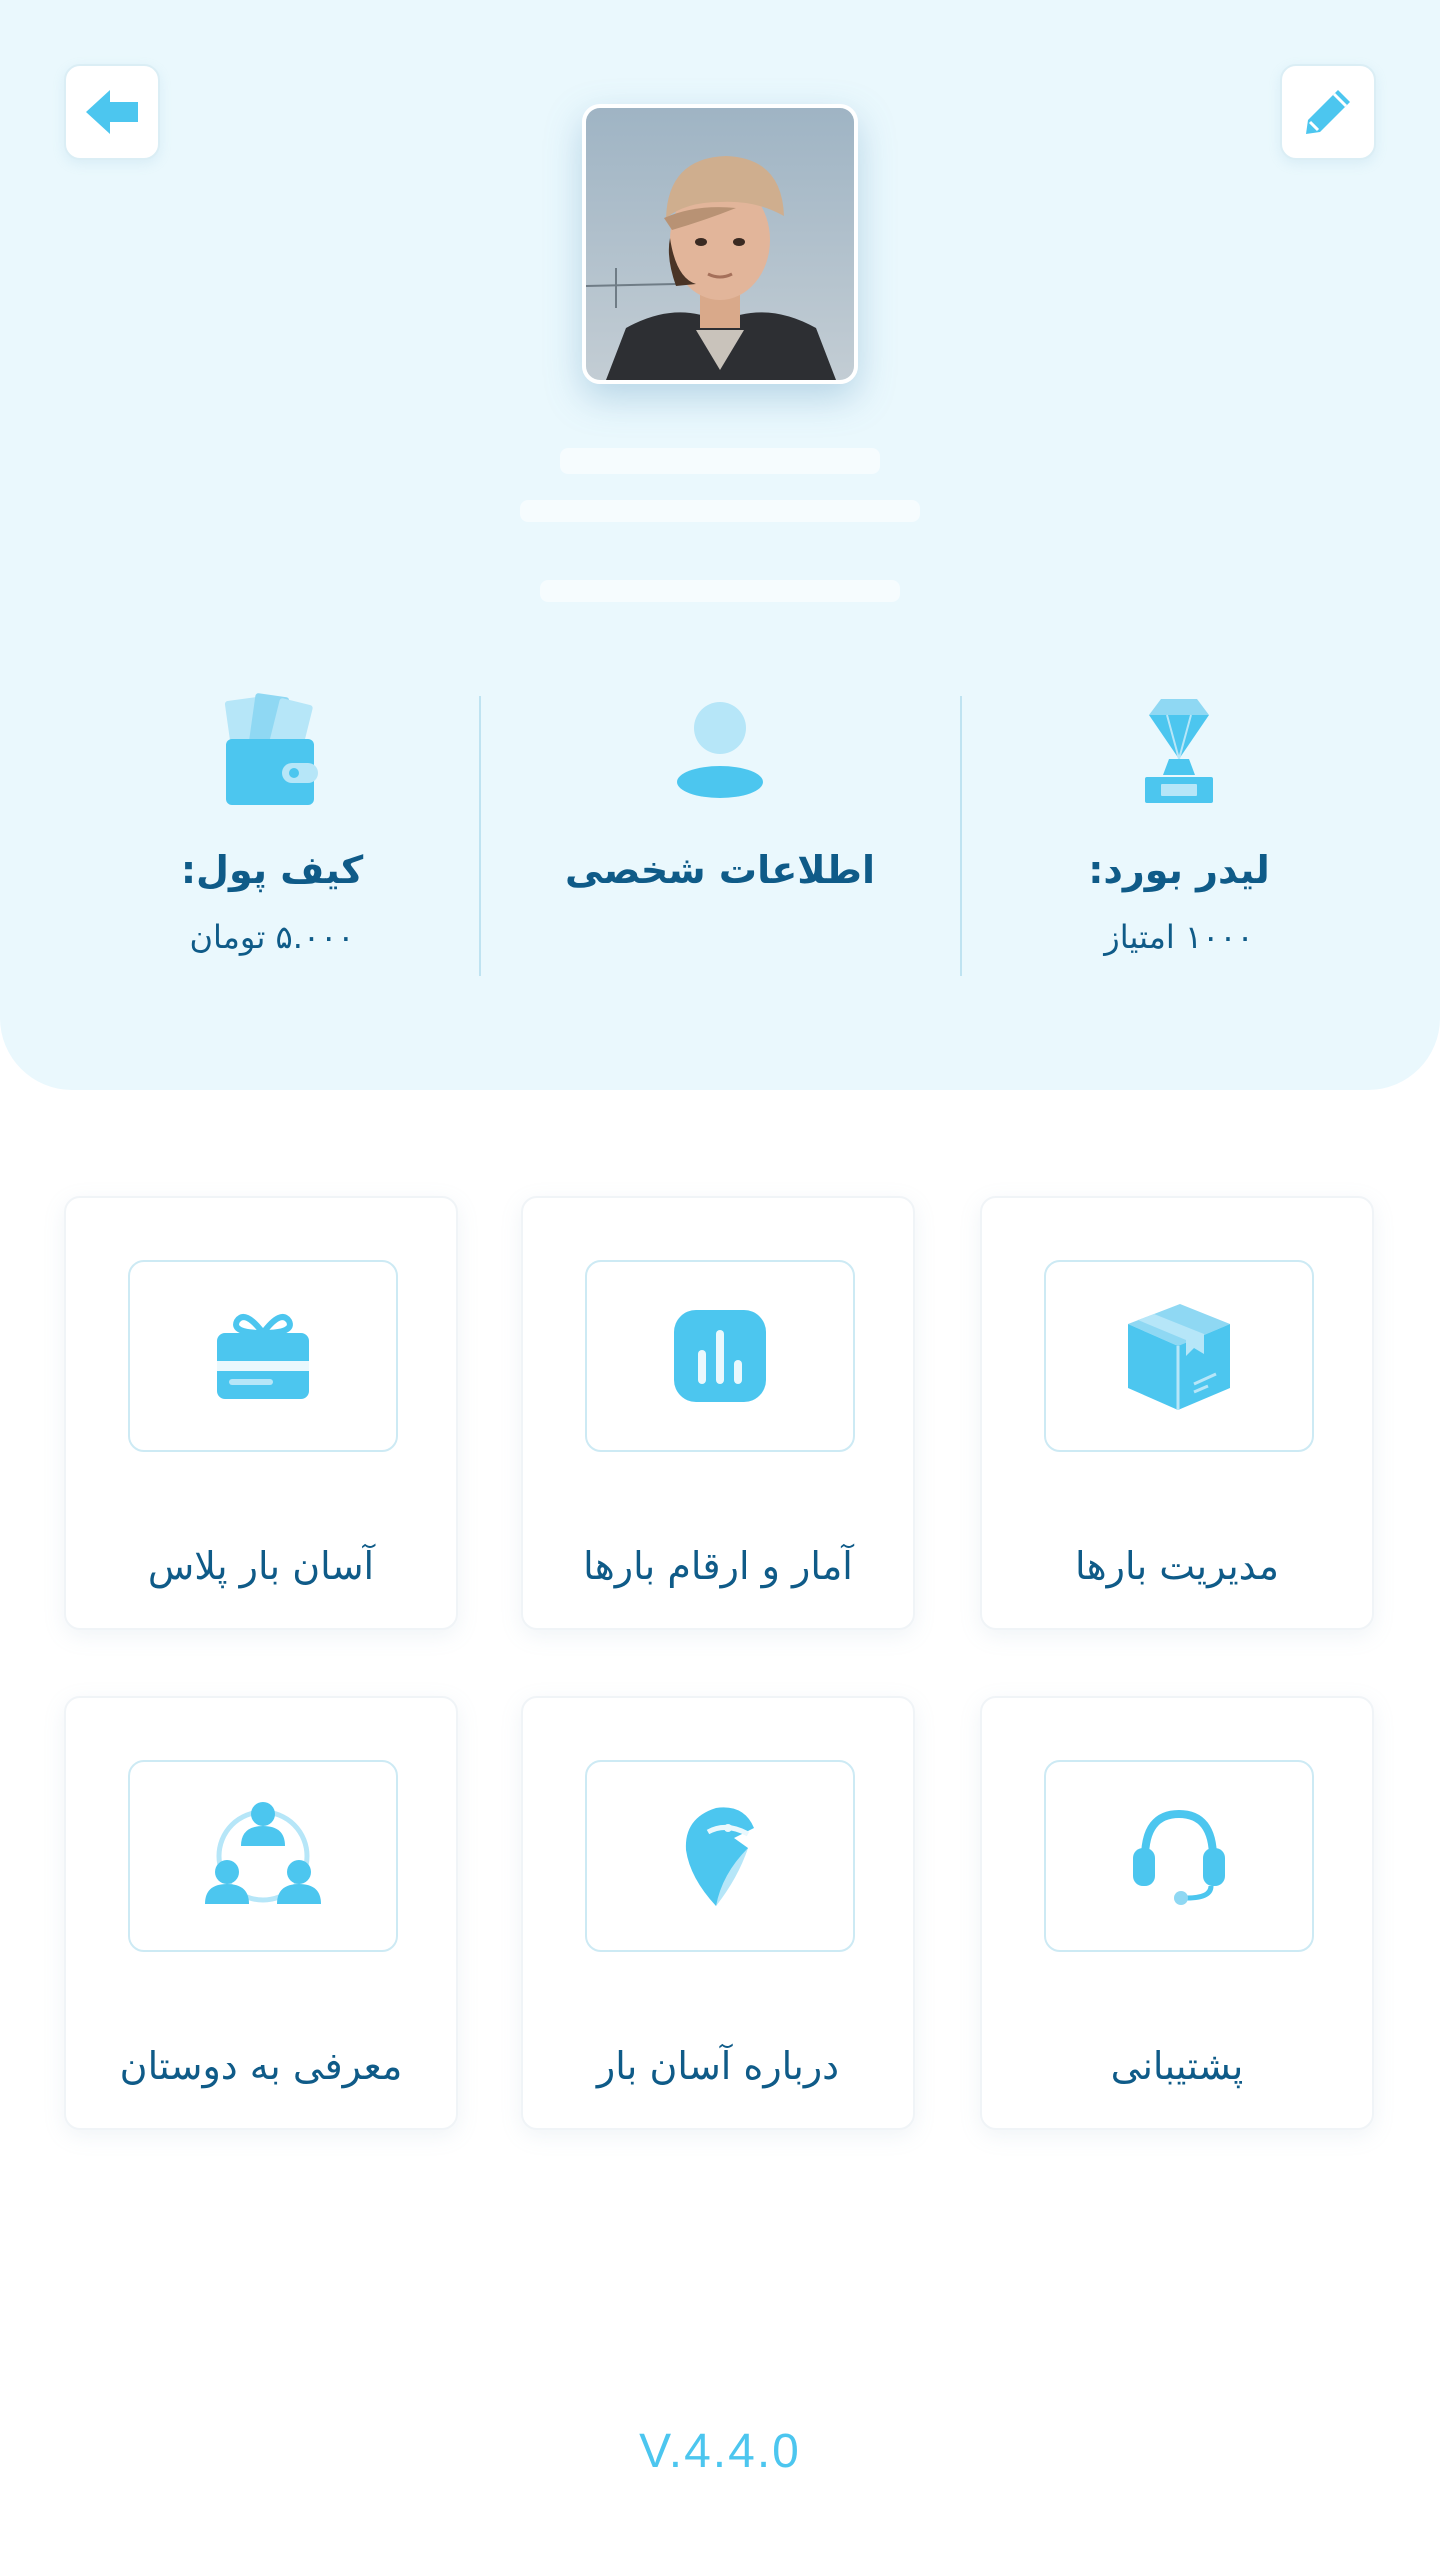  I want to click on tile-refer-friends: معرفی به دوستان, so click(261, 1913).